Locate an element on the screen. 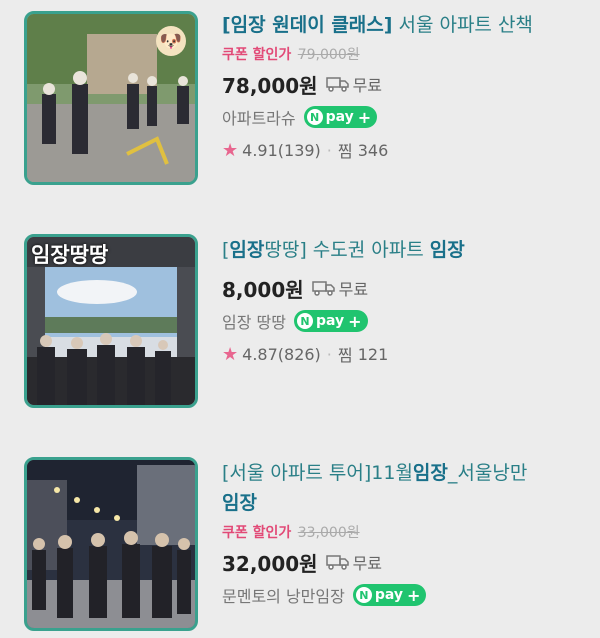 This screenshot has height=638, width=600. rating-value: 4.91 is located at coordinates (260, 150).